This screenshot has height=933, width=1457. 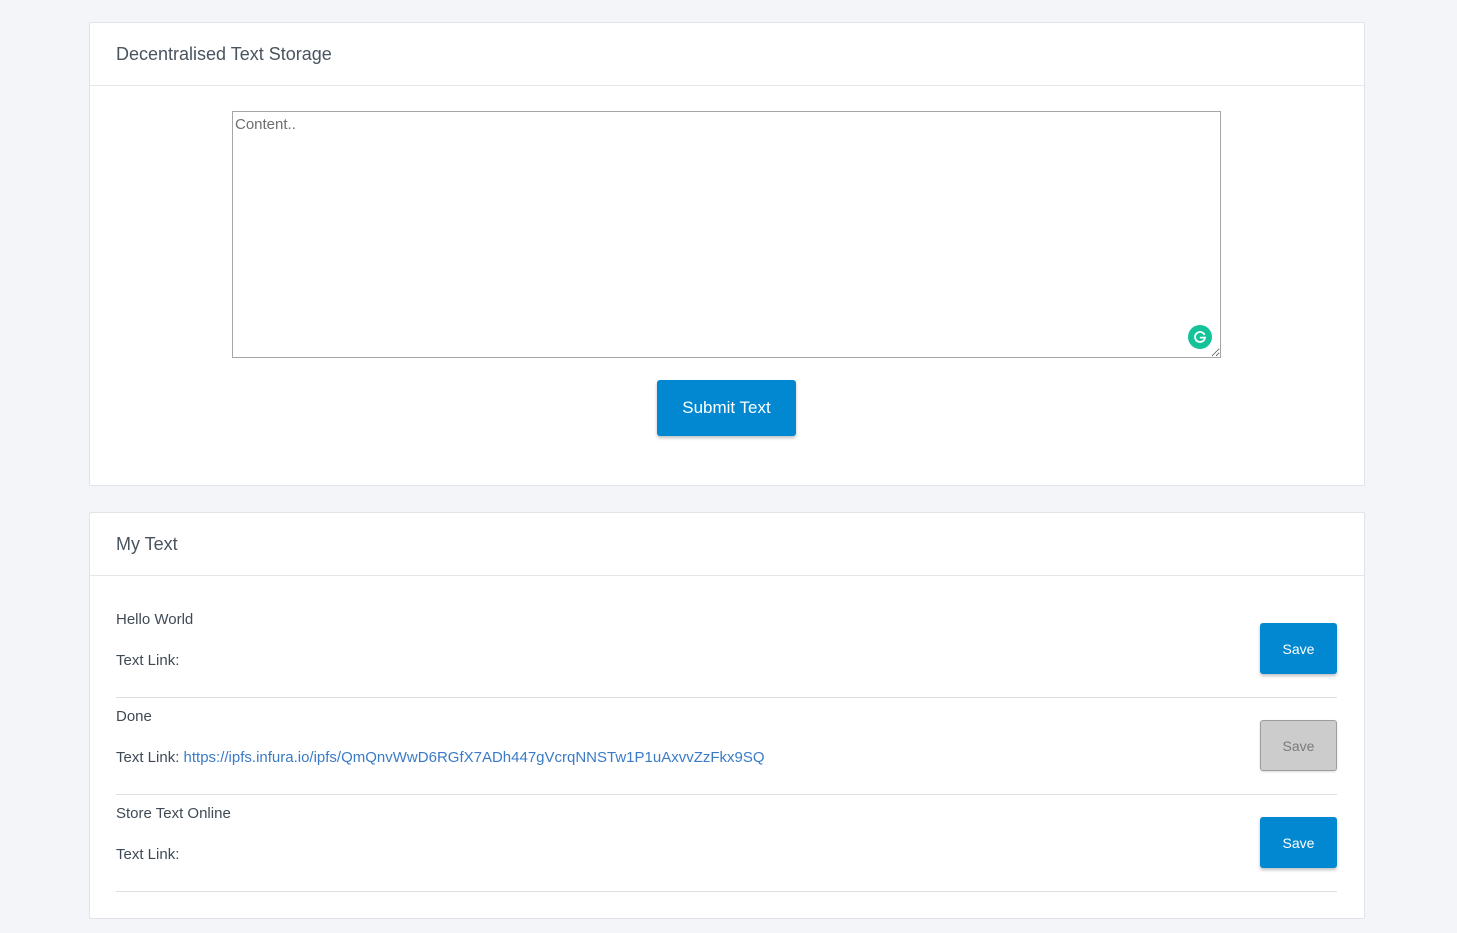 What do you see at coordinates (173, 813) in the screenshot?
I see `text-item-title: Store Text Online` at bounding box center [173, 813].